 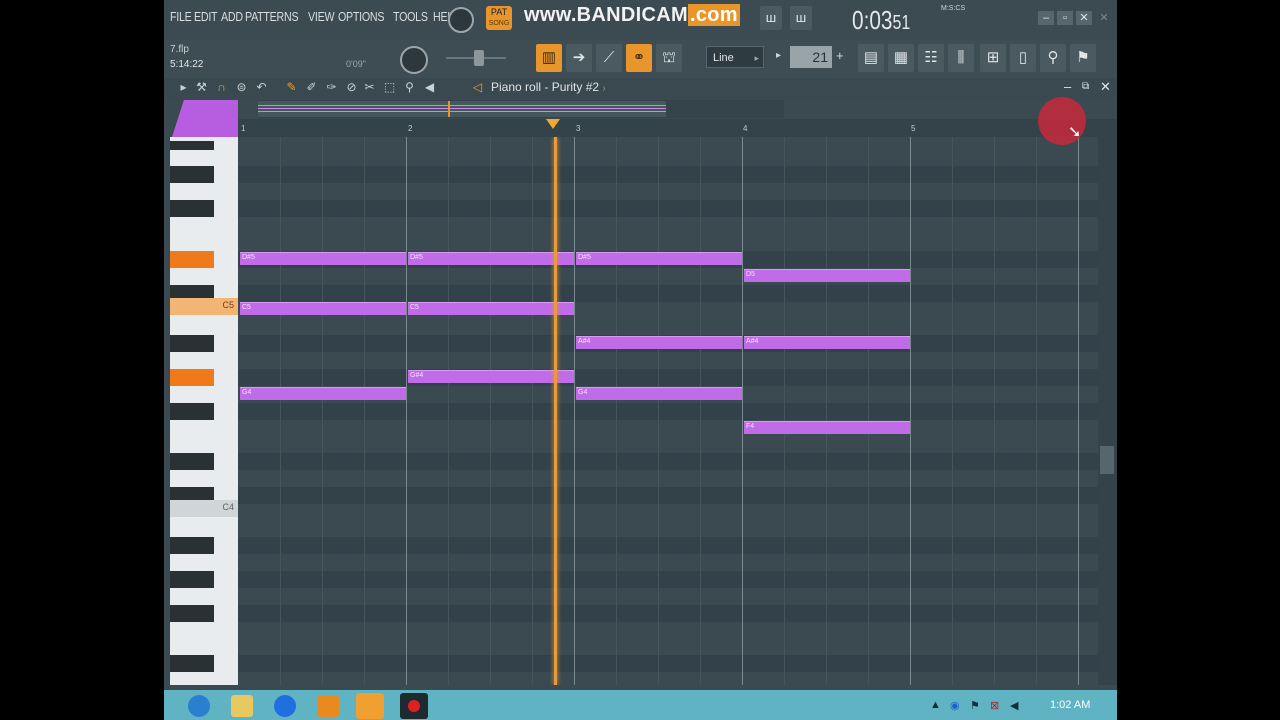 What do you see at coordinates (549, 58) in the screenshot?
I see `piano-roll-view-button: ▥` at bounding box center [549, 58].